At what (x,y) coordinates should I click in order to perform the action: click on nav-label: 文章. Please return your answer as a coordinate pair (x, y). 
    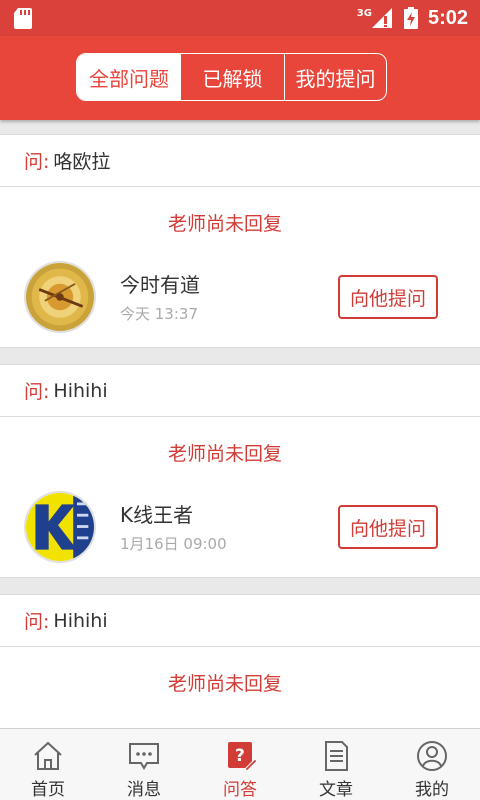
    Looking at the image, I should click on (336, 790).